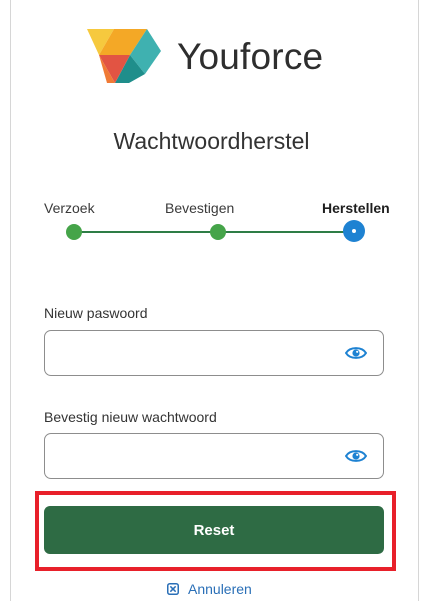  I want to click on new-password-field-box, so click(214, 353).